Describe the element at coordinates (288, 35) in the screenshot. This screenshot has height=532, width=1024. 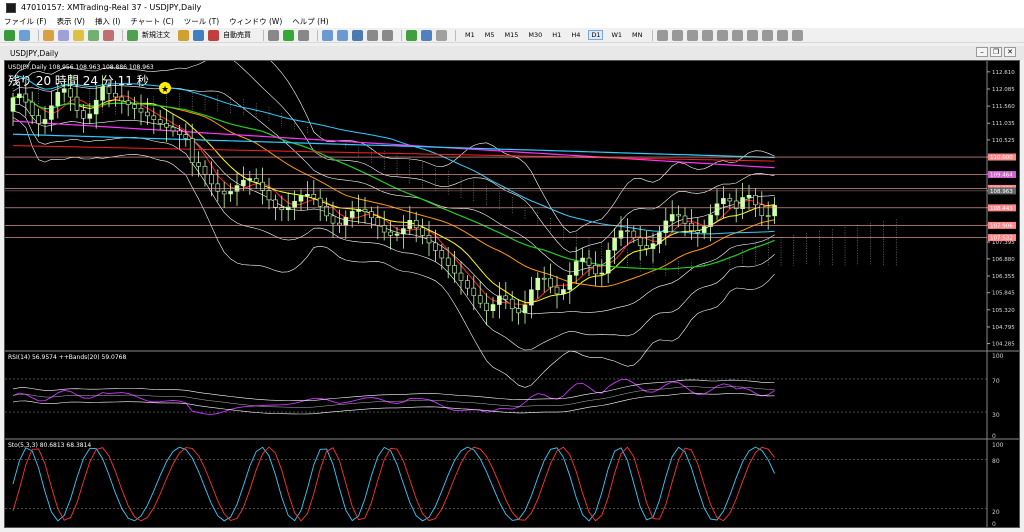
I see `candle-chart-icon` at that location.